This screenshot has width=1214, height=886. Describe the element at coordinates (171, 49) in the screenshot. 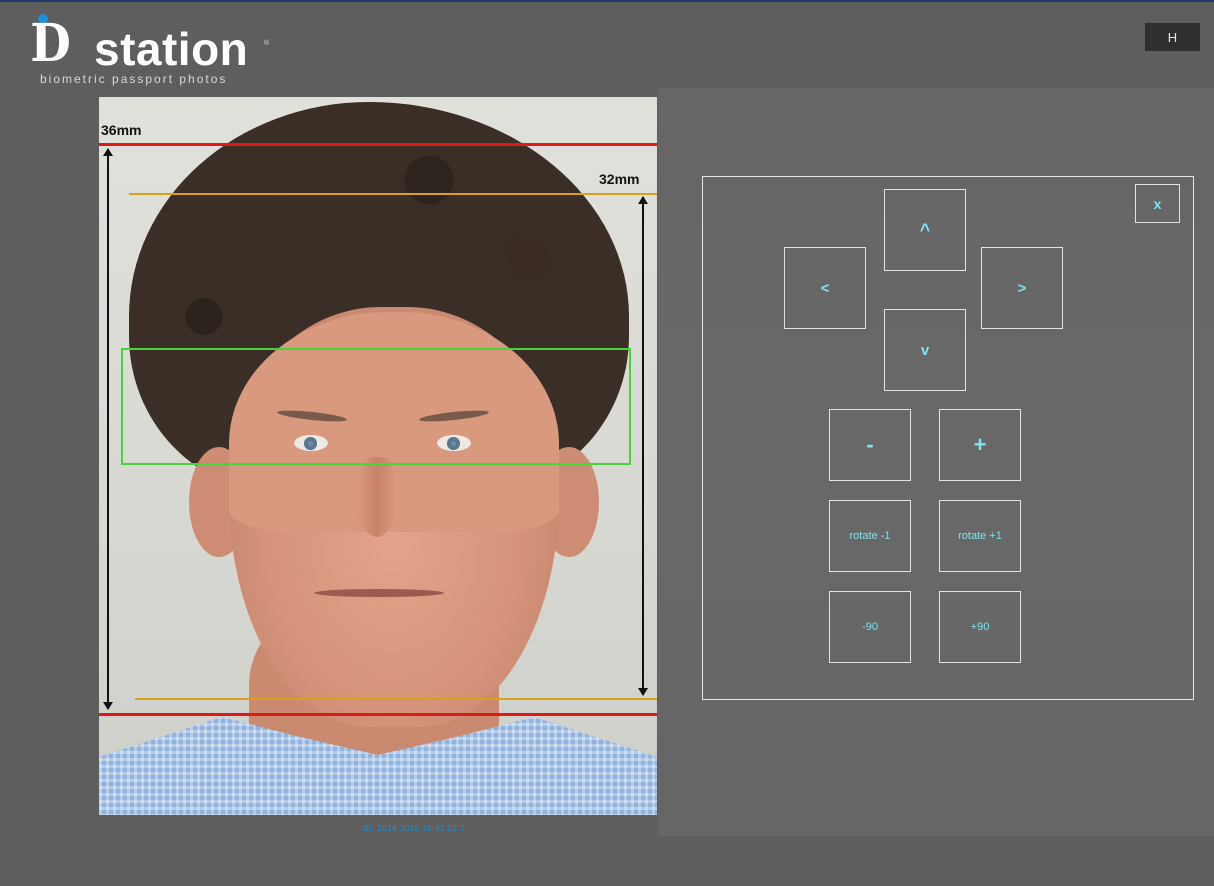

I see `logo-wordmark: station` at that location.